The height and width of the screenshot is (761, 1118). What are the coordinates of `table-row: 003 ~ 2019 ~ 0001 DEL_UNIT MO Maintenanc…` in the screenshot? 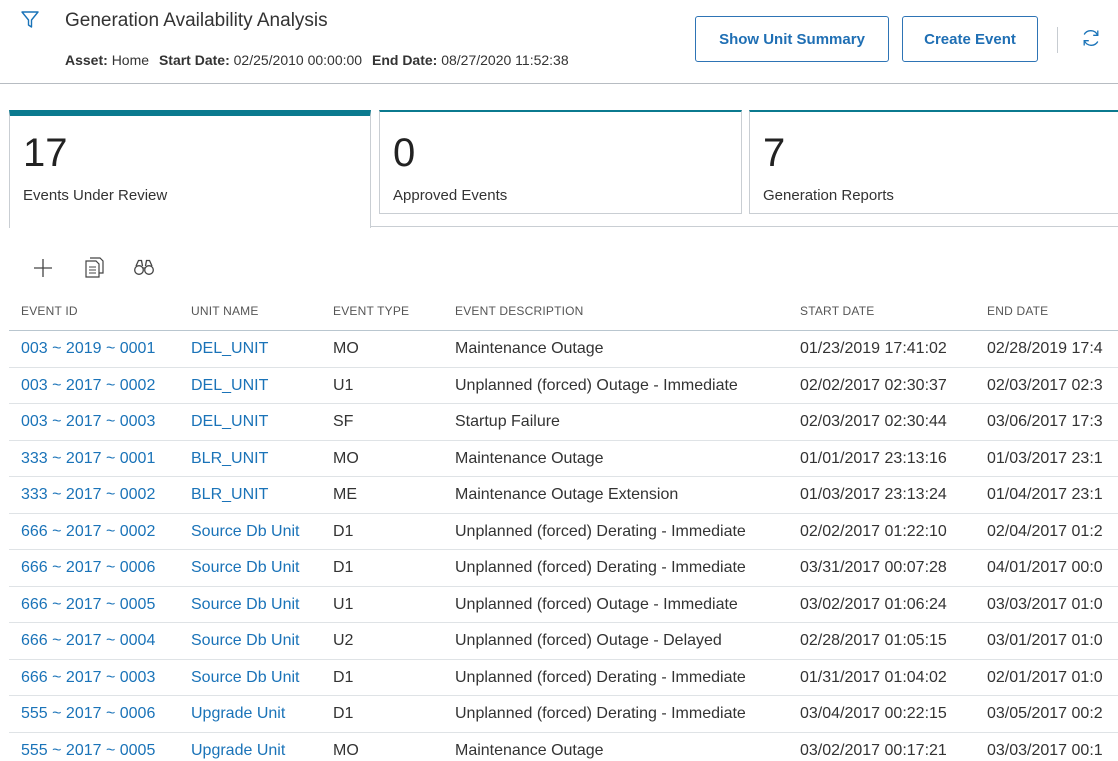 It's located at (563, 349).